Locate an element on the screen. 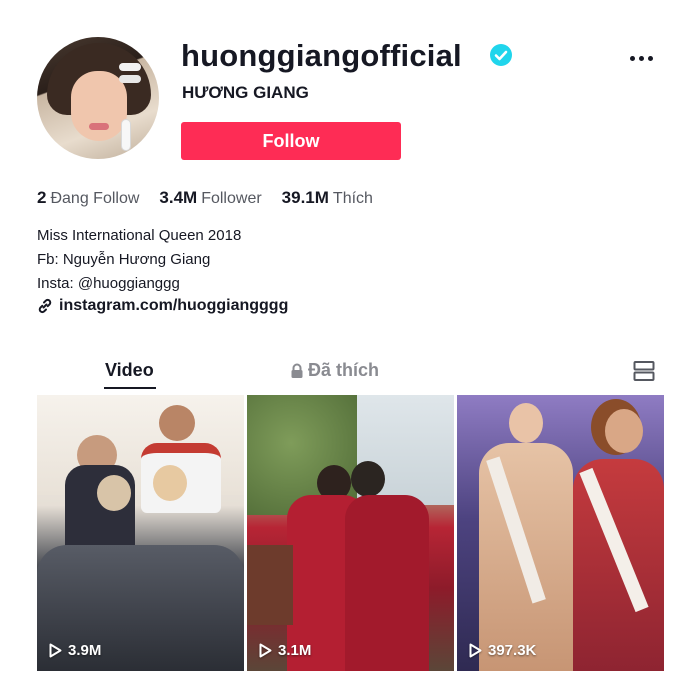 This screenshot has width=700, height=675. video-views: 3.1M is located at coordinates (285, 650).